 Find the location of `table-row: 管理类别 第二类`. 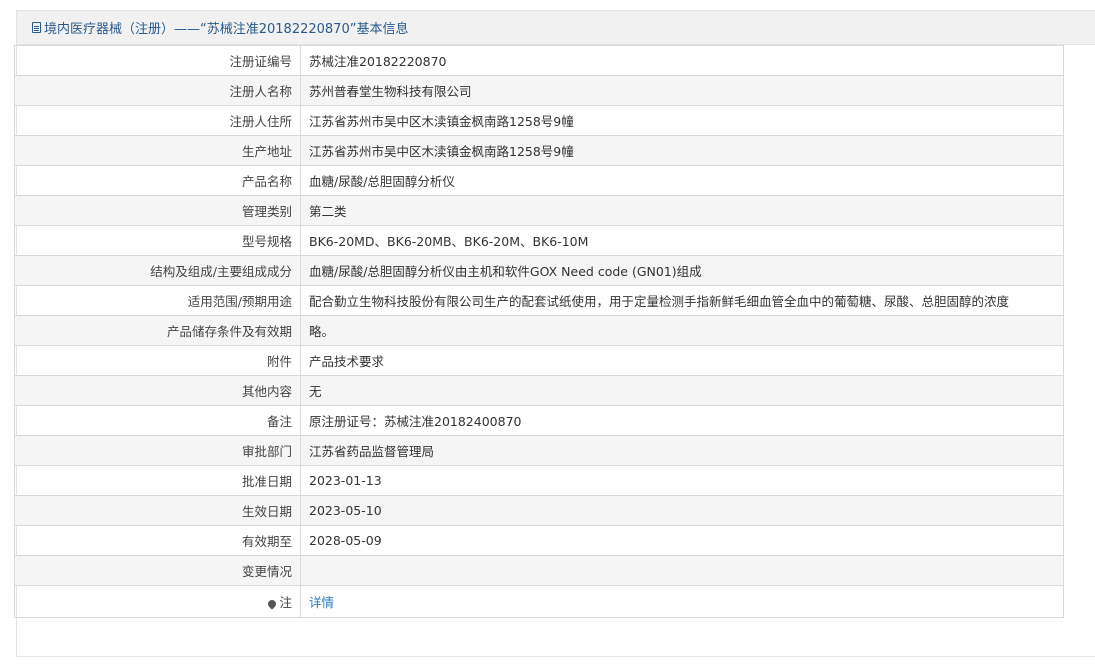

table-row: 管理类别 第二类 is located at coordinates (539, 210).